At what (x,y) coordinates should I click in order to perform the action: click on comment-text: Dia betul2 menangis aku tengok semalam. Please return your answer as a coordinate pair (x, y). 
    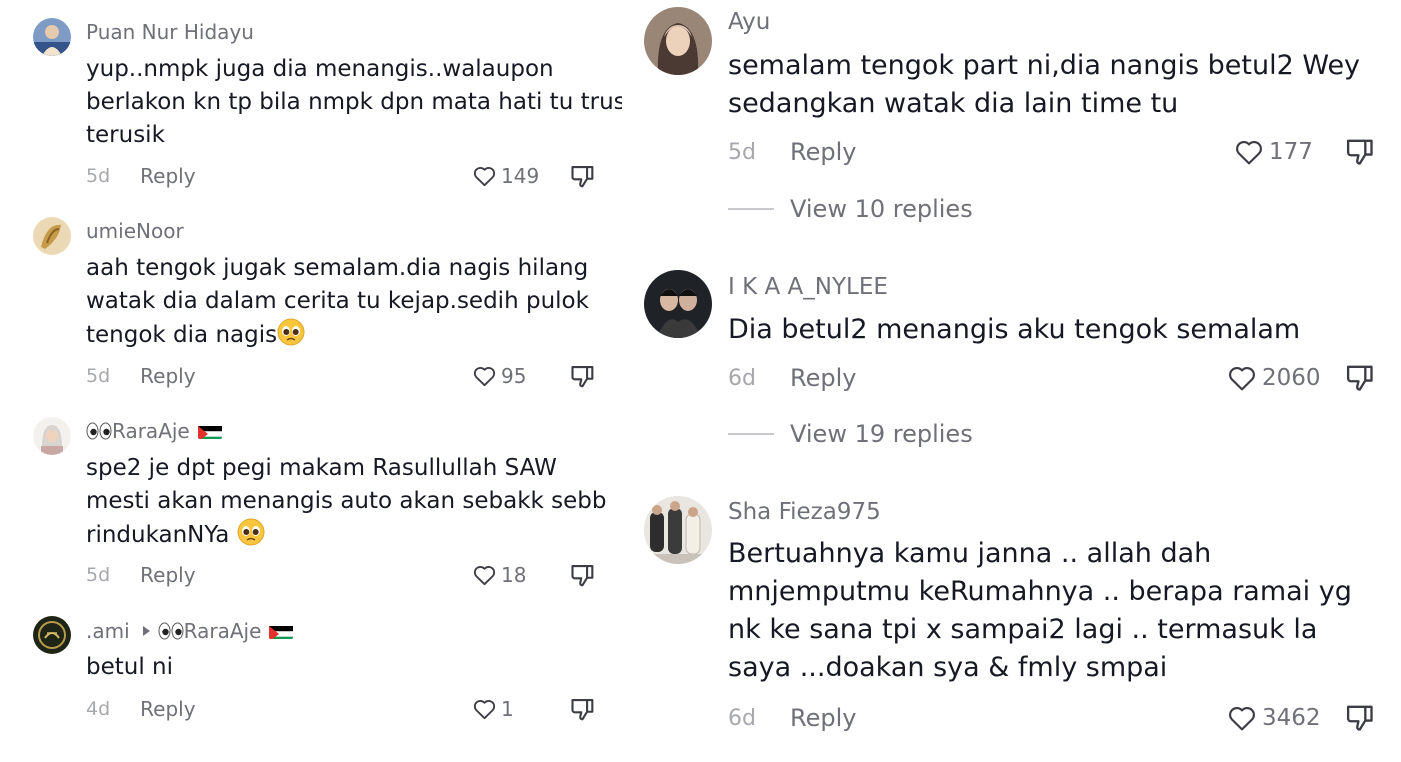
    Looking at the image, I should click on (1014, 329).